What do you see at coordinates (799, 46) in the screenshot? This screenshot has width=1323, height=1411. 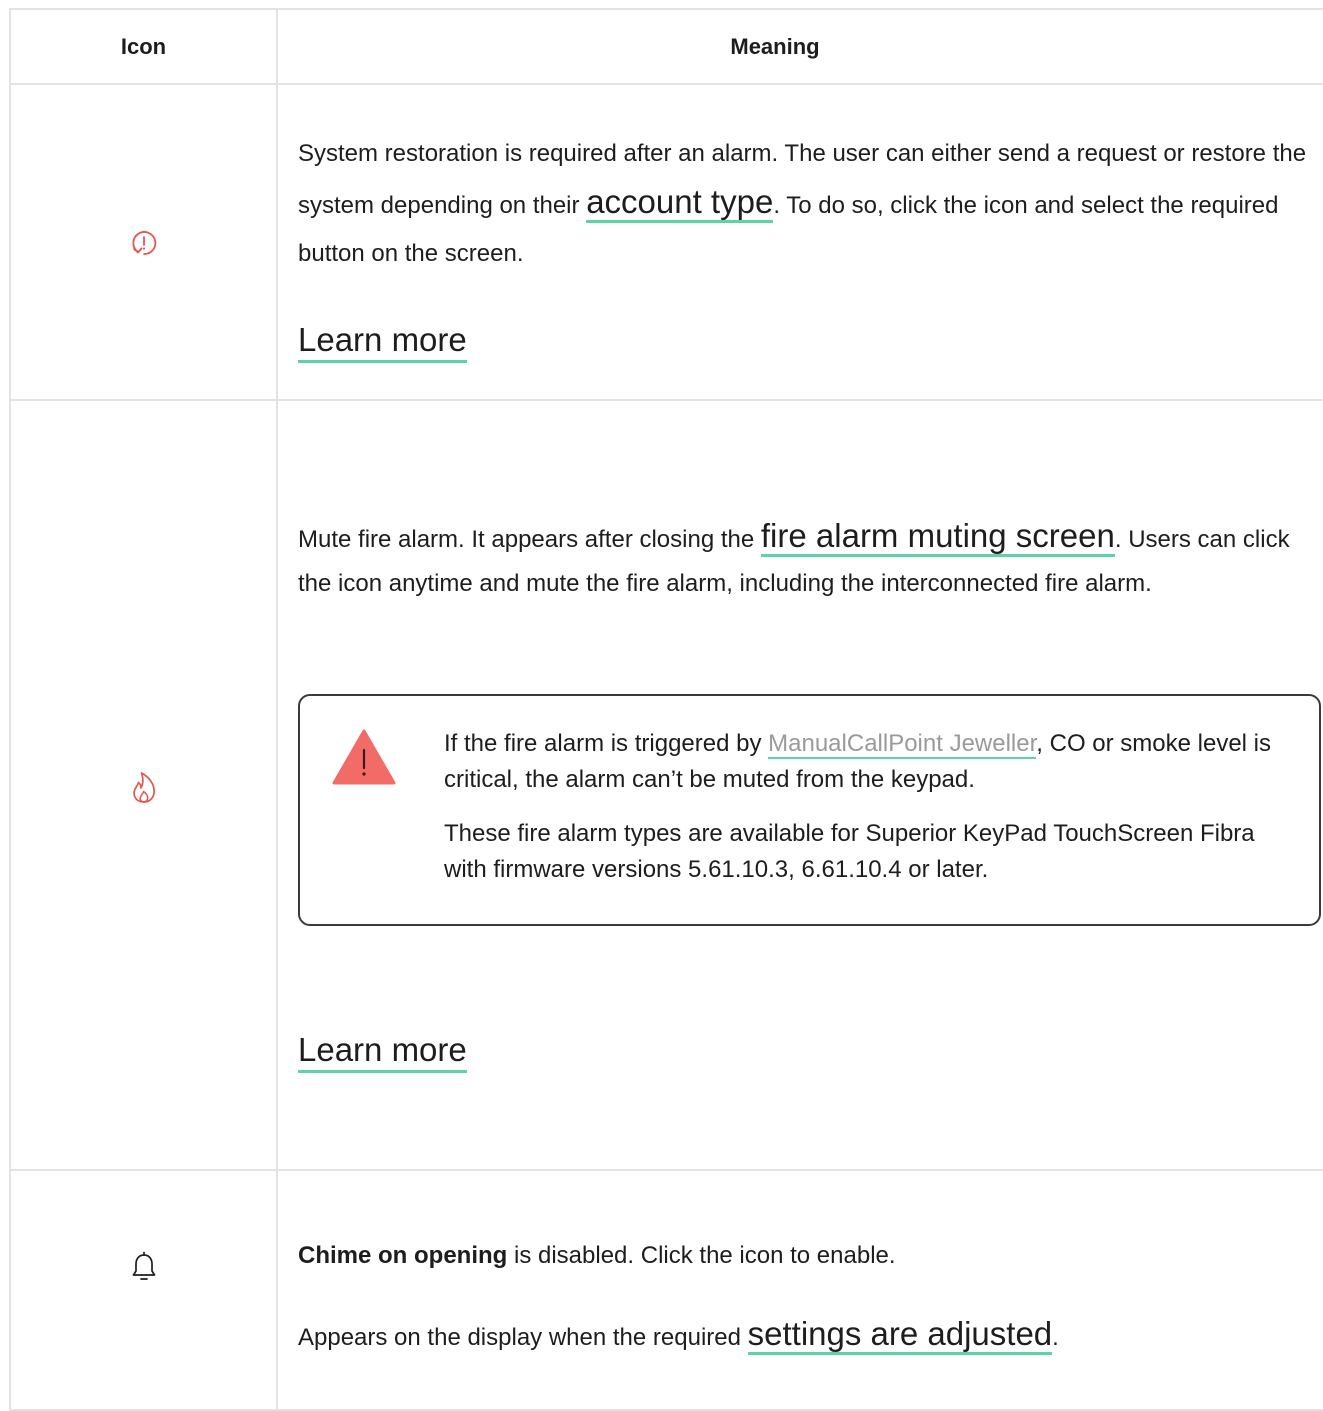 I see `header-meaning: Meaning` at bounding box center [799, 46].